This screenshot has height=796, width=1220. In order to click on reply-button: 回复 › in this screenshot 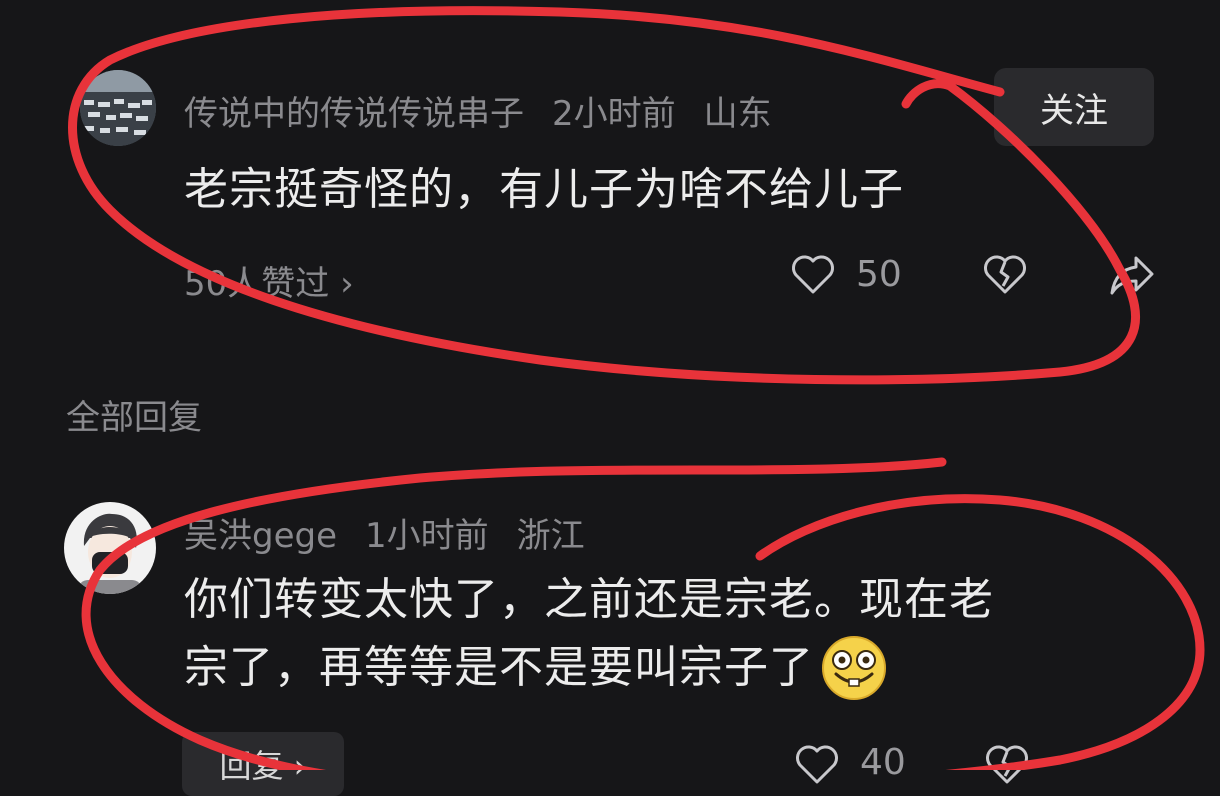, I will do `click(263, 764)`.